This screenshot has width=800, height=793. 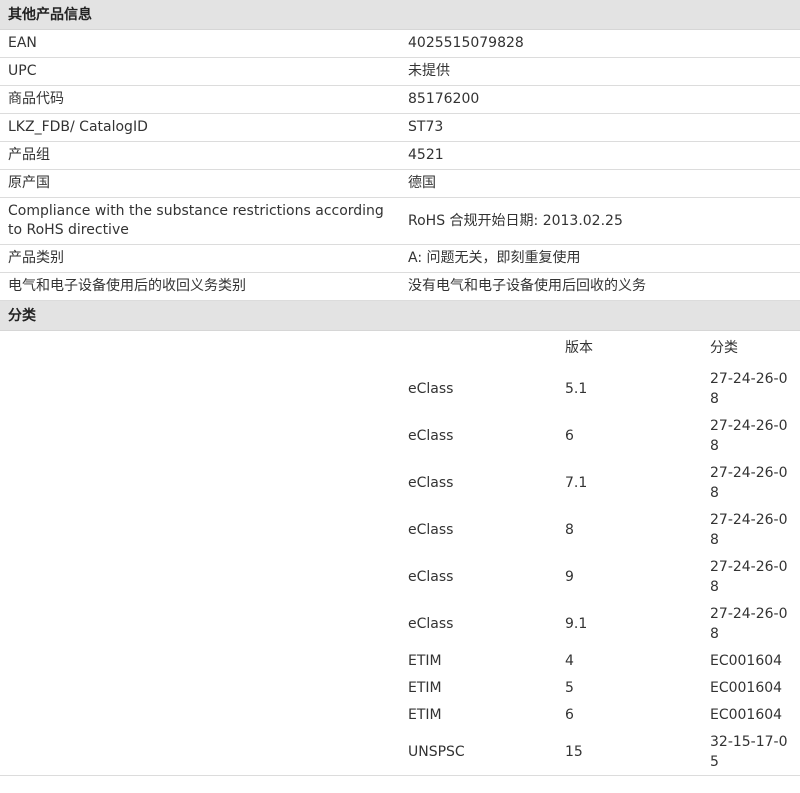 I want to click on catalog-id-value: ST73, so click(x=600, y=127).